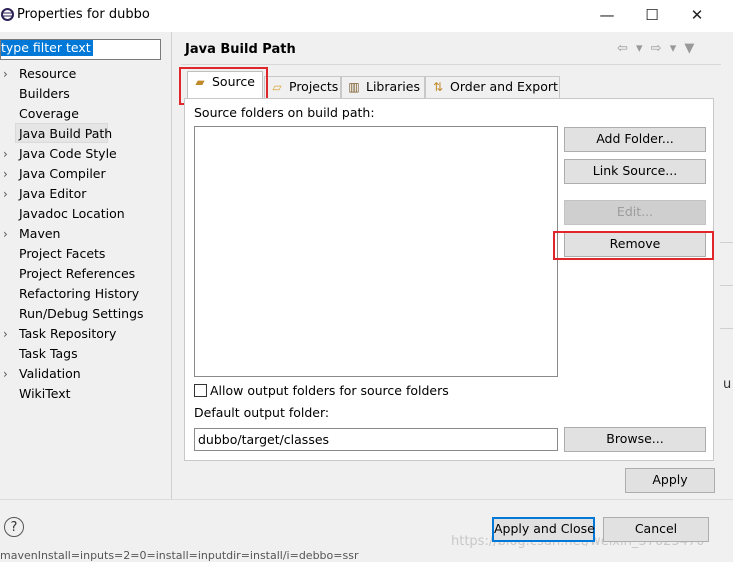 This screenshot has height=562, width=733. I want to click on title-bar: Properties for dubbo — ☐ ✕, so click(366, 16).